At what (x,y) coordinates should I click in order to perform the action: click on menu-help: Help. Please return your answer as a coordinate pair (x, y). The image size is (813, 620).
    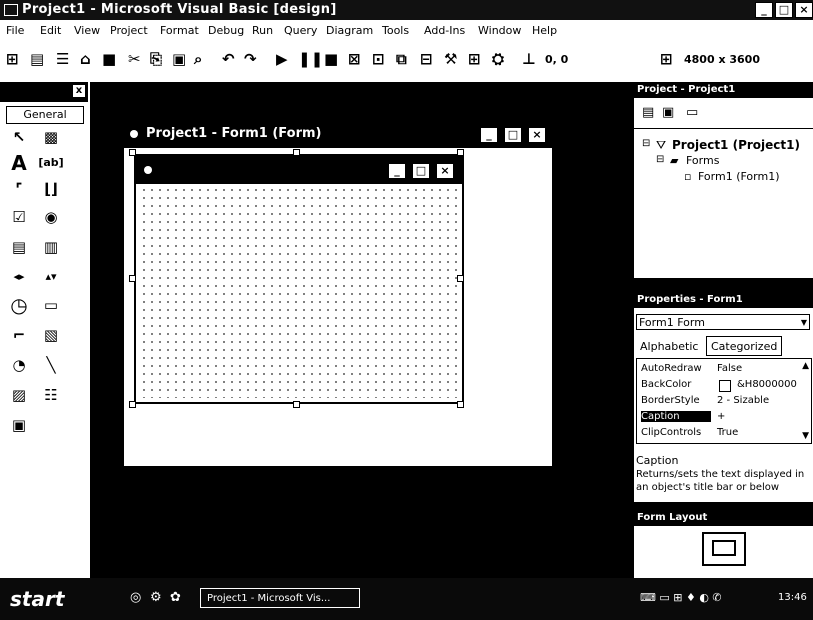
    Looking at the image, I should click on (544, 30).